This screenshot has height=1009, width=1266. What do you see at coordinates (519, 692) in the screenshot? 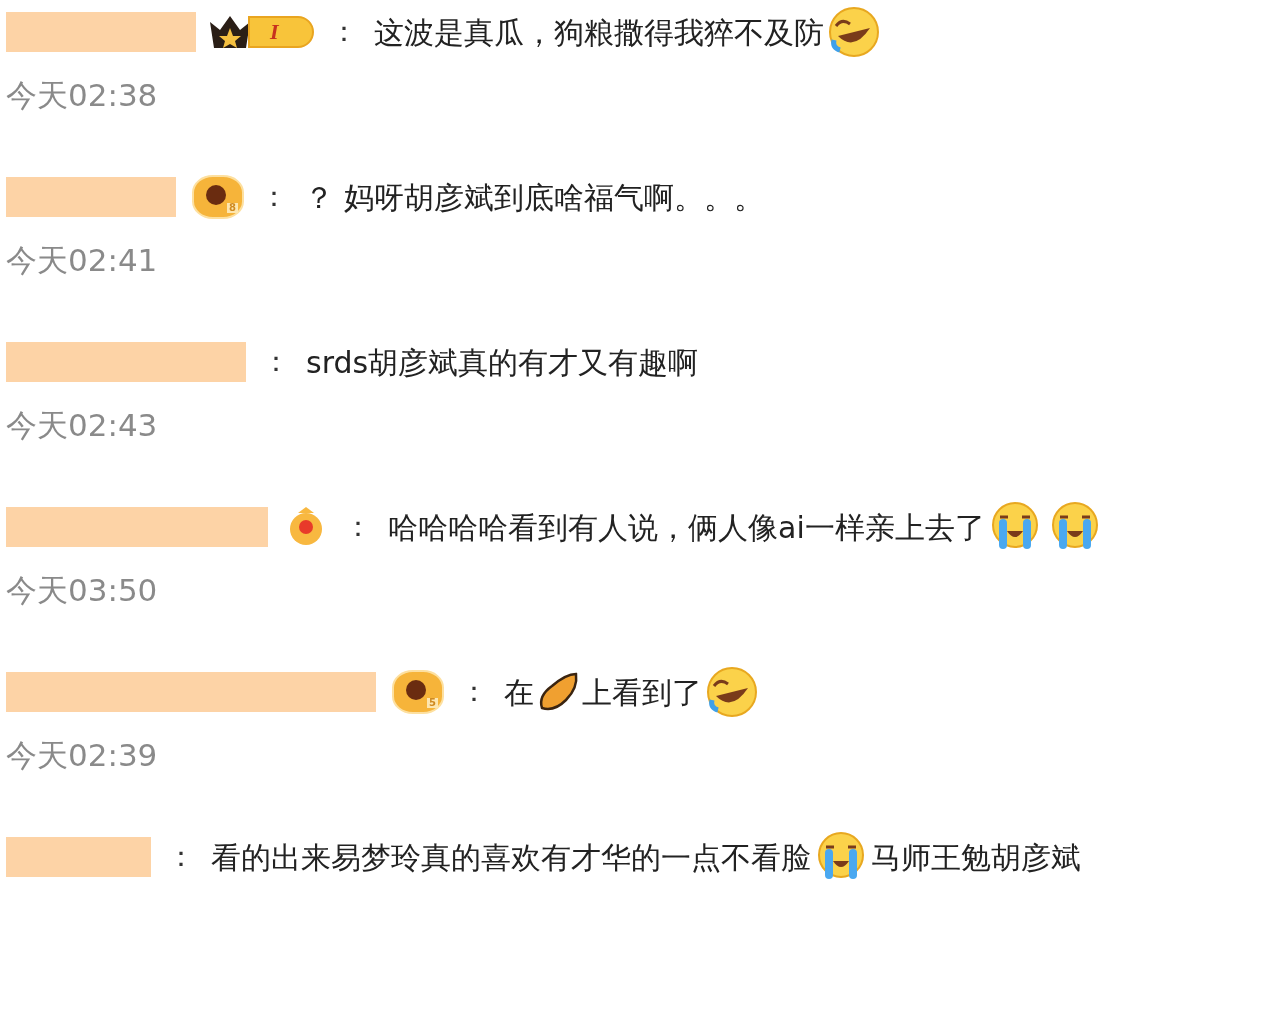
I see `comment-text: 在` at bounding box center [519, 692].